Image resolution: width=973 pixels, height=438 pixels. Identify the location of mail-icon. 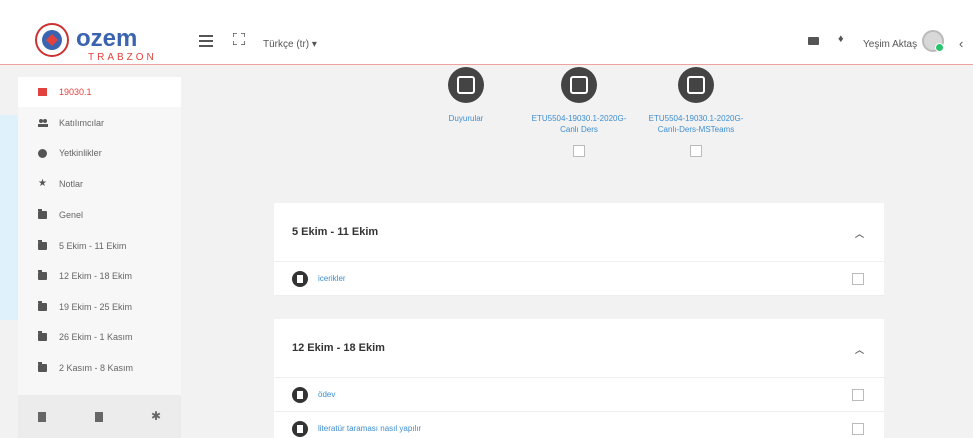
(813, 41).